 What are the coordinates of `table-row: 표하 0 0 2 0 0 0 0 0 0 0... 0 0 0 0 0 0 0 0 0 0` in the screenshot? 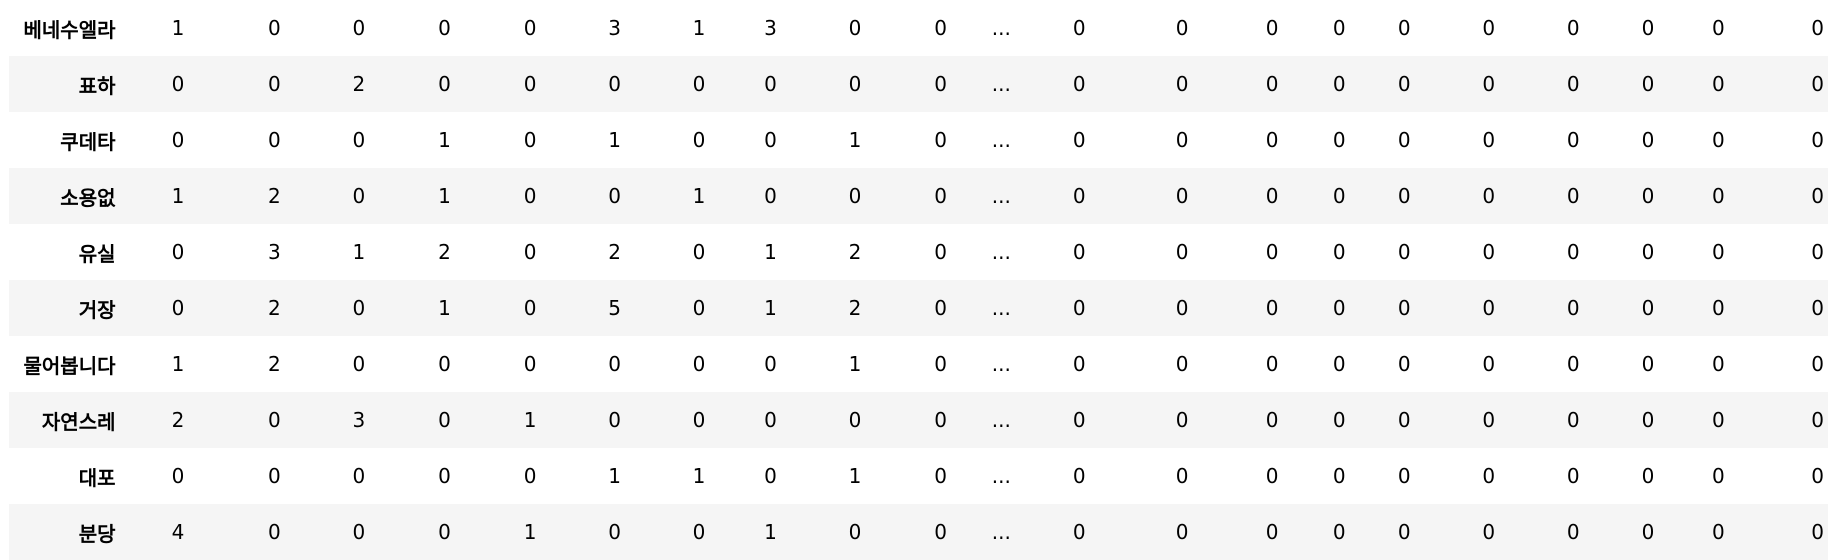 It's located at (918, 84).